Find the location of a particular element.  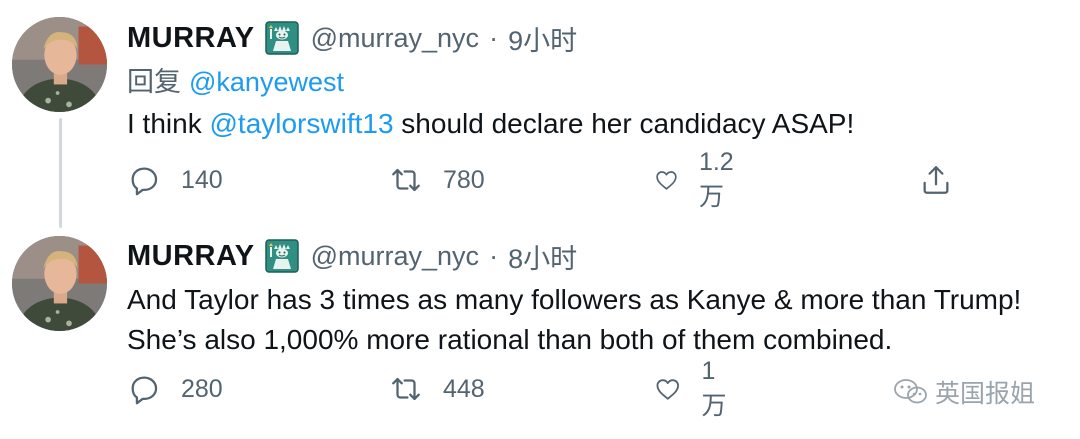

timestamp: 9小时 is located at coordinates (542, 38).